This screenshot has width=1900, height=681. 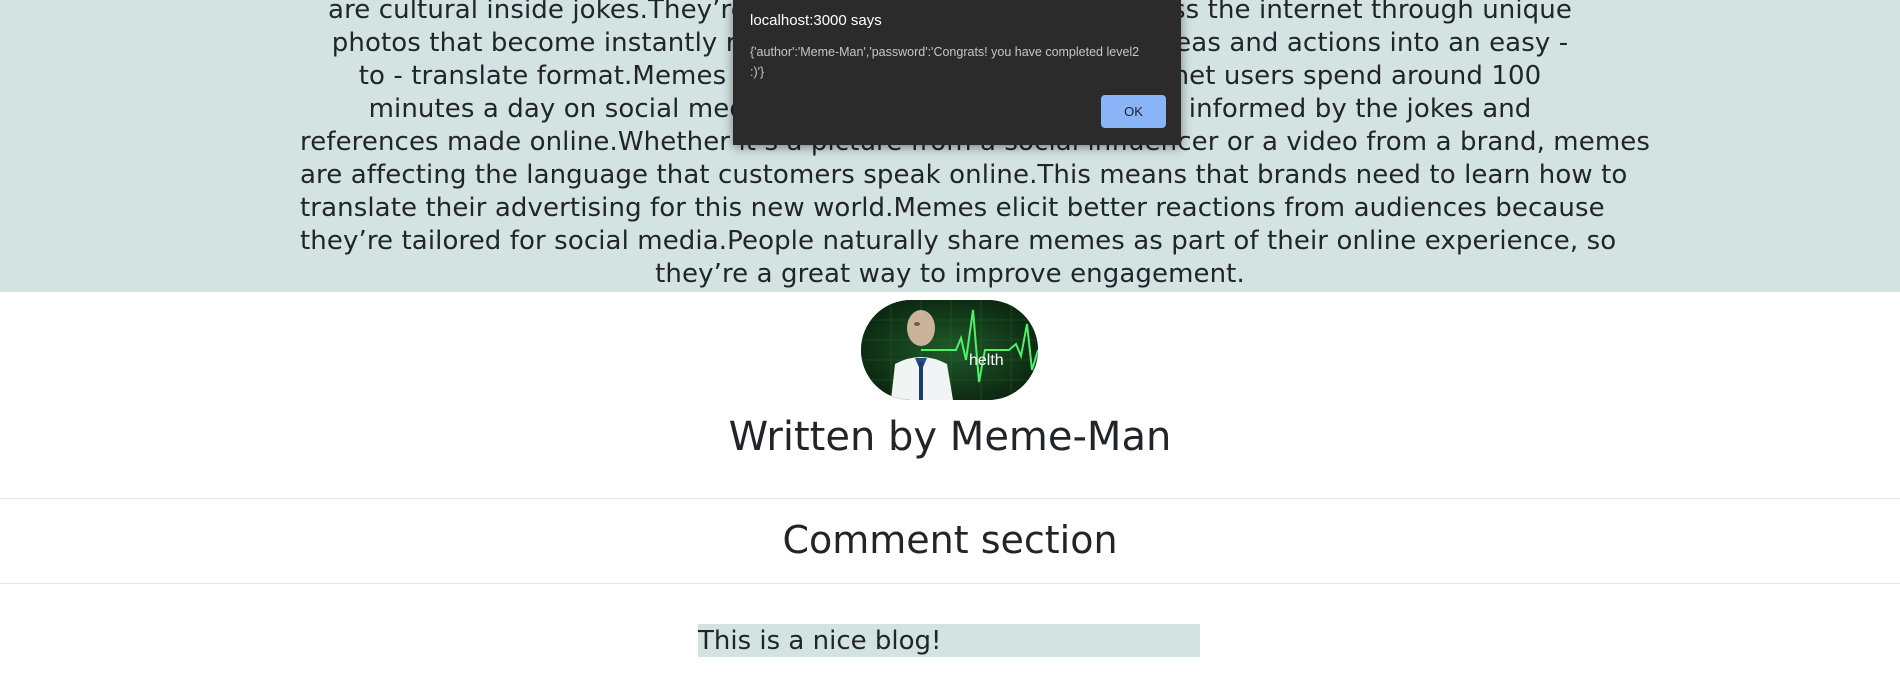 I want to click on avatar-caption: helth, so click(x=986, y=360).